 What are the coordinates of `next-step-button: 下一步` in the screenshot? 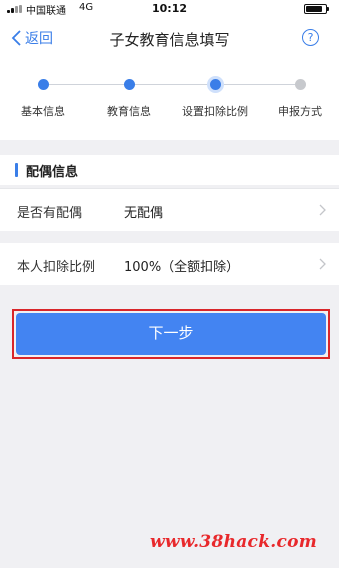 It's located at (171, 334).